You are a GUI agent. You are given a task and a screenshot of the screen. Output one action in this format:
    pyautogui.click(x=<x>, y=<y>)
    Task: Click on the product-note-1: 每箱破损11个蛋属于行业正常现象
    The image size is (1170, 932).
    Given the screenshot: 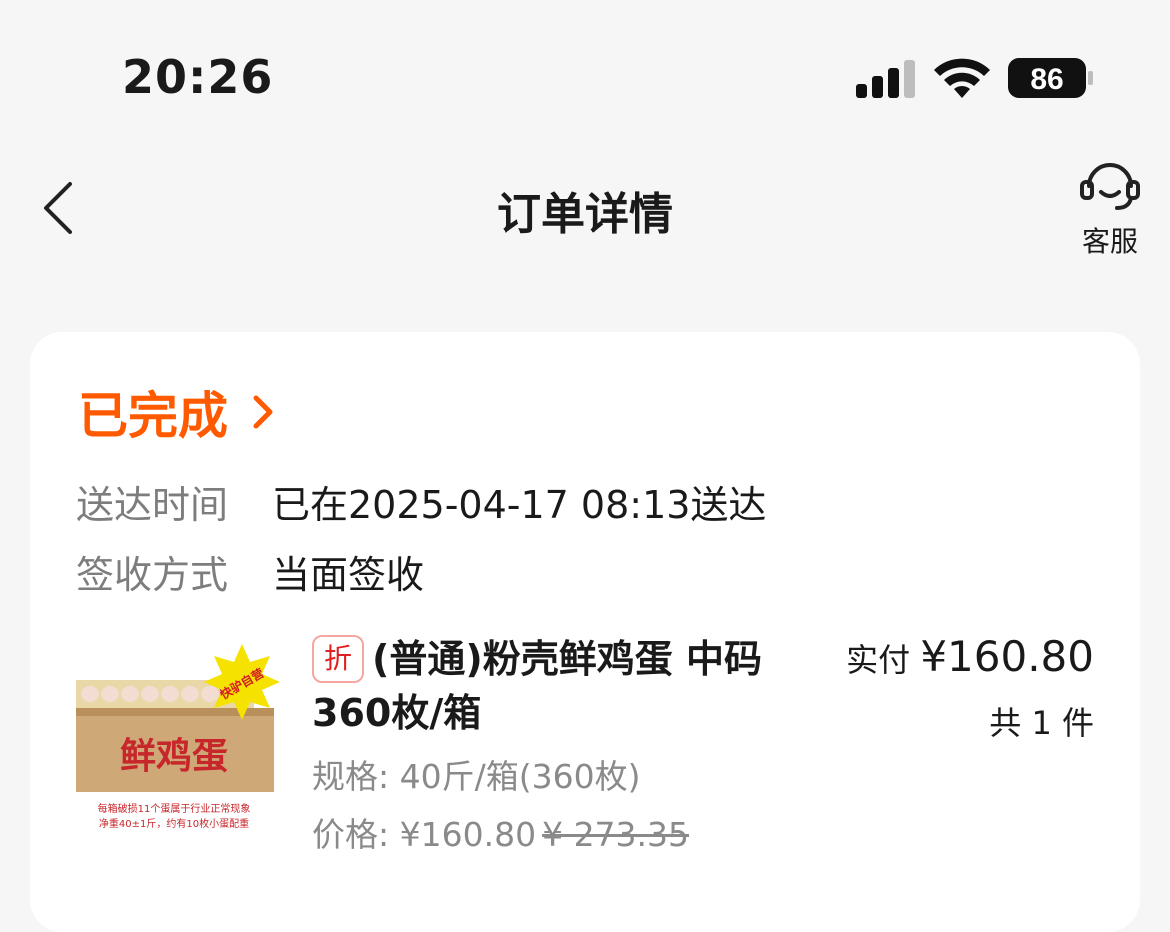 What is the action you would take?
    pyautogui.click(x=174, y=808)
    